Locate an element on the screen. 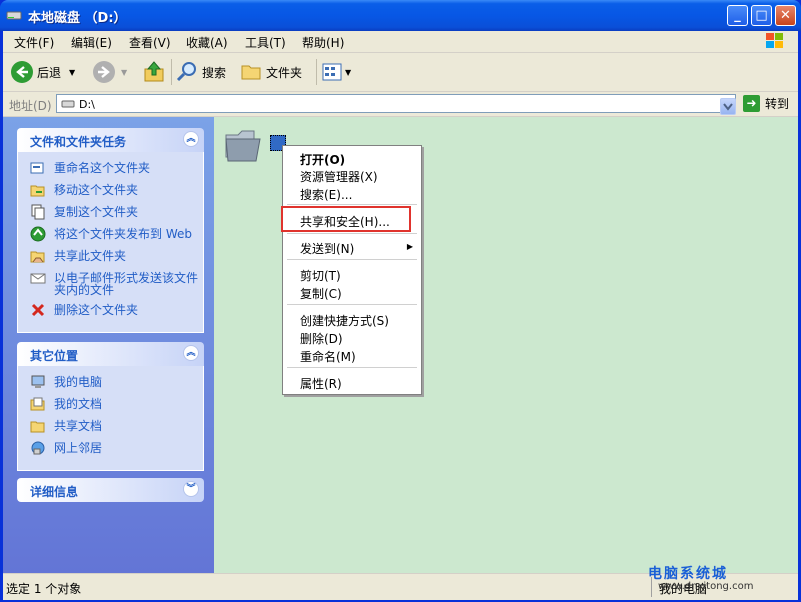  address-dropdown-icon is located at coordinates (728, 106).